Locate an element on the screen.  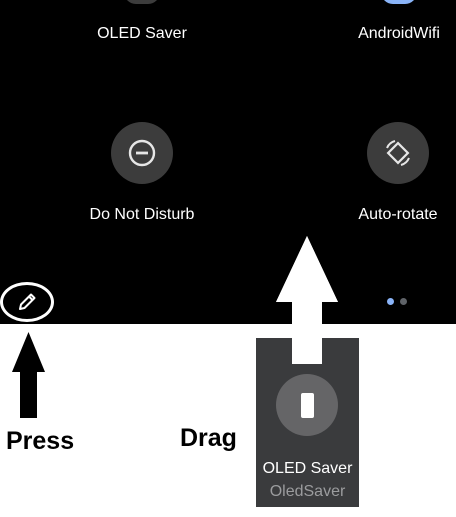
auto-rotate-icon is located at coordinates (398, 153).